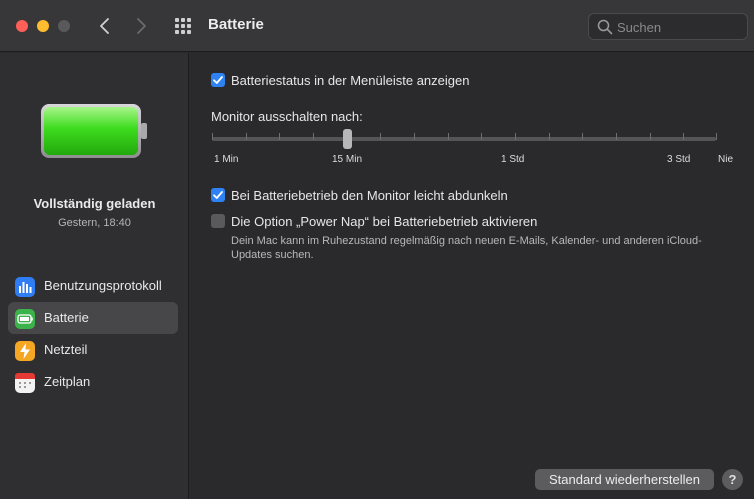 This screenshot has width=754, height=499. I want to click on sidebar-item-label: Netzteil, so click(66, 349).